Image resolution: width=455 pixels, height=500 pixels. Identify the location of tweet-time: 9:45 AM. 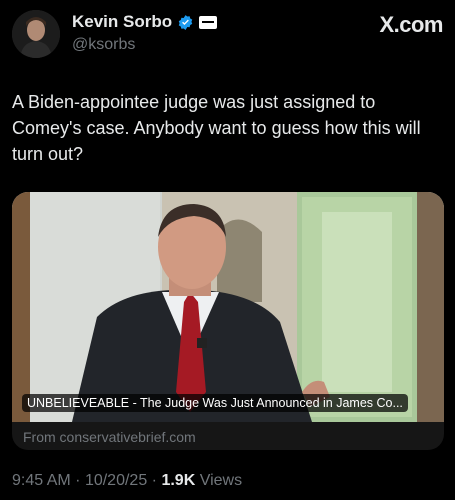
(41, 480).